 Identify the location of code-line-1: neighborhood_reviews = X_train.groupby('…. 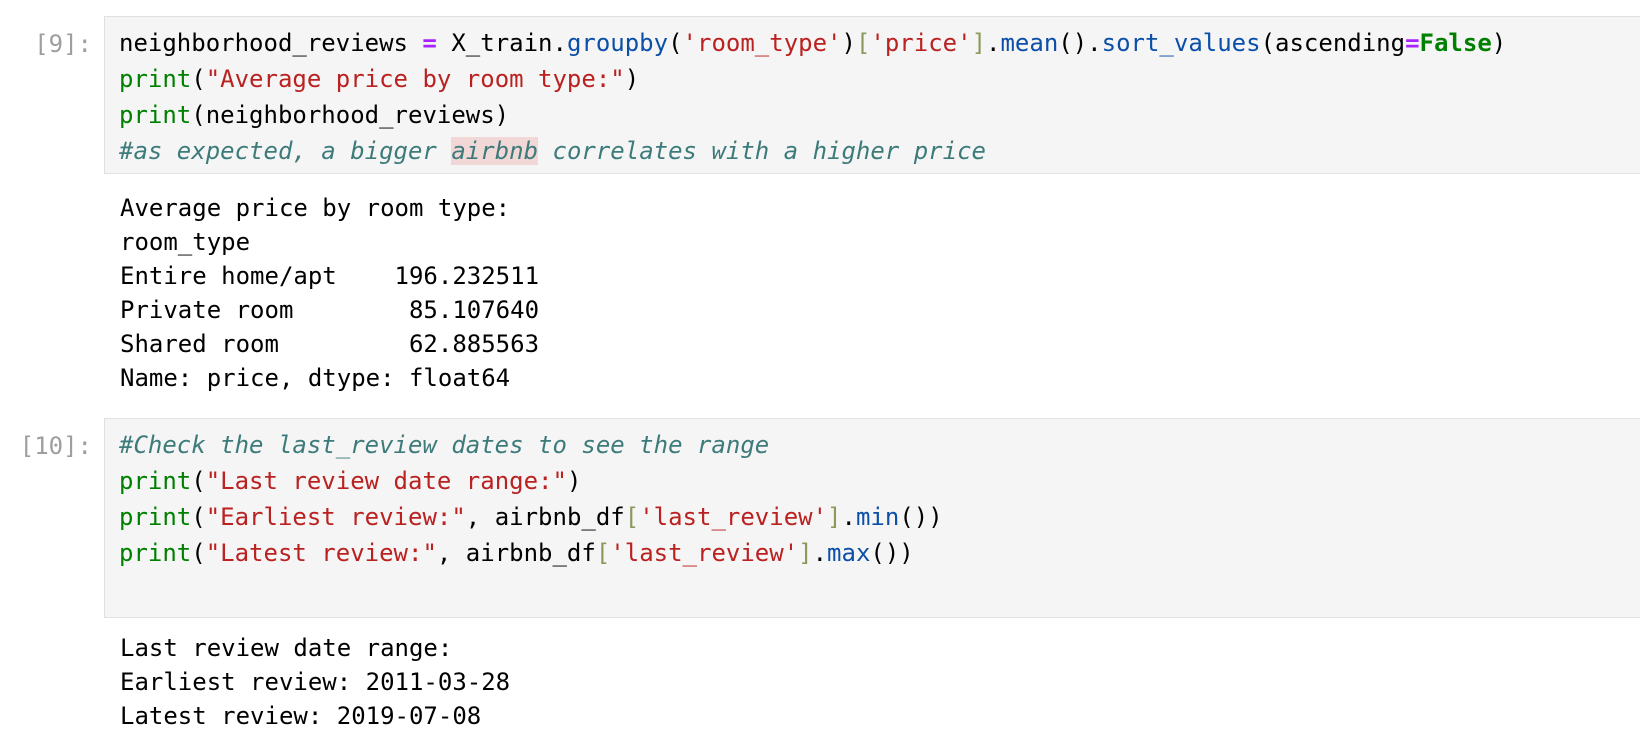
(812, 43).